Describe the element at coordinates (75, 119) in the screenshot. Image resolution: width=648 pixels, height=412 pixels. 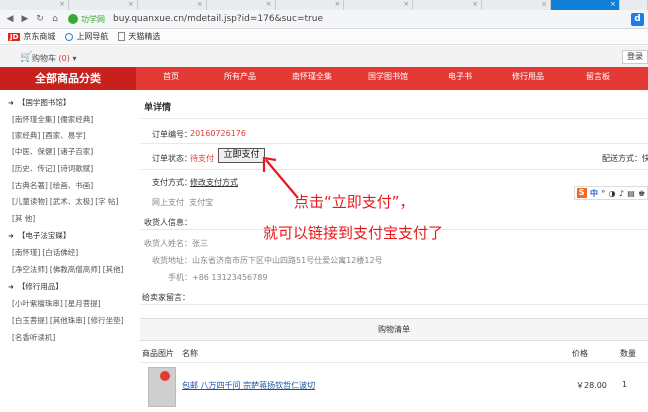
I see `category-link: [儒家经典]` at that location.